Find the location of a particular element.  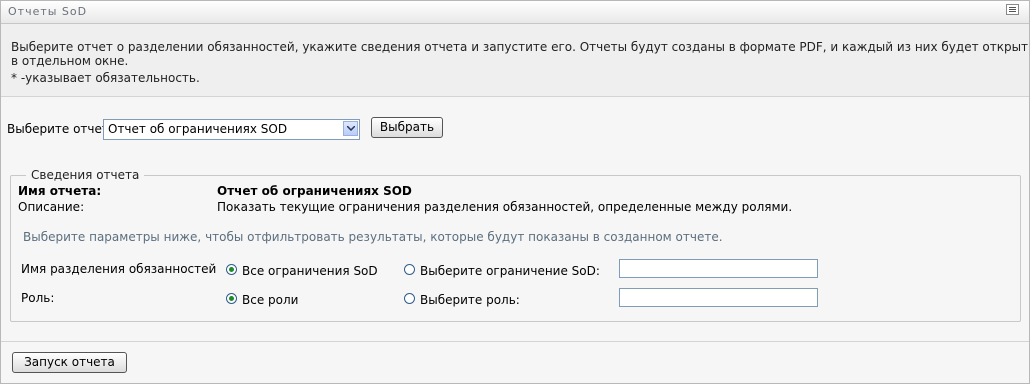

report-select: Отчет об ограничениях SOD is located at coordinates (231, 129).